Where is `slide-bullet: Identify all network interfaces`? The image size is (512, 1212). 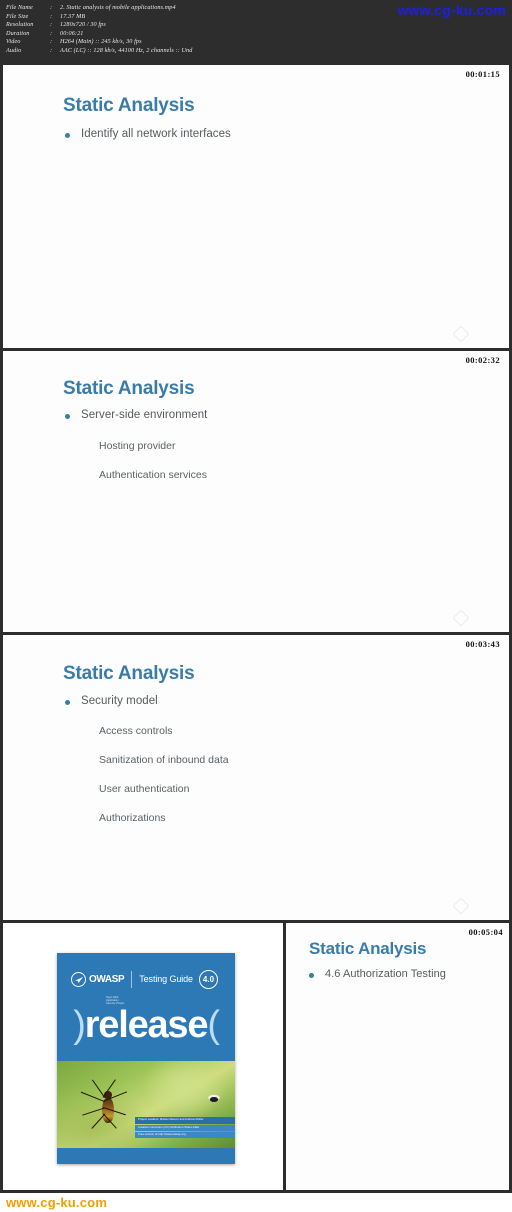
slide-bullet: Identify all network interfaces is located at coordinates (148, 134).